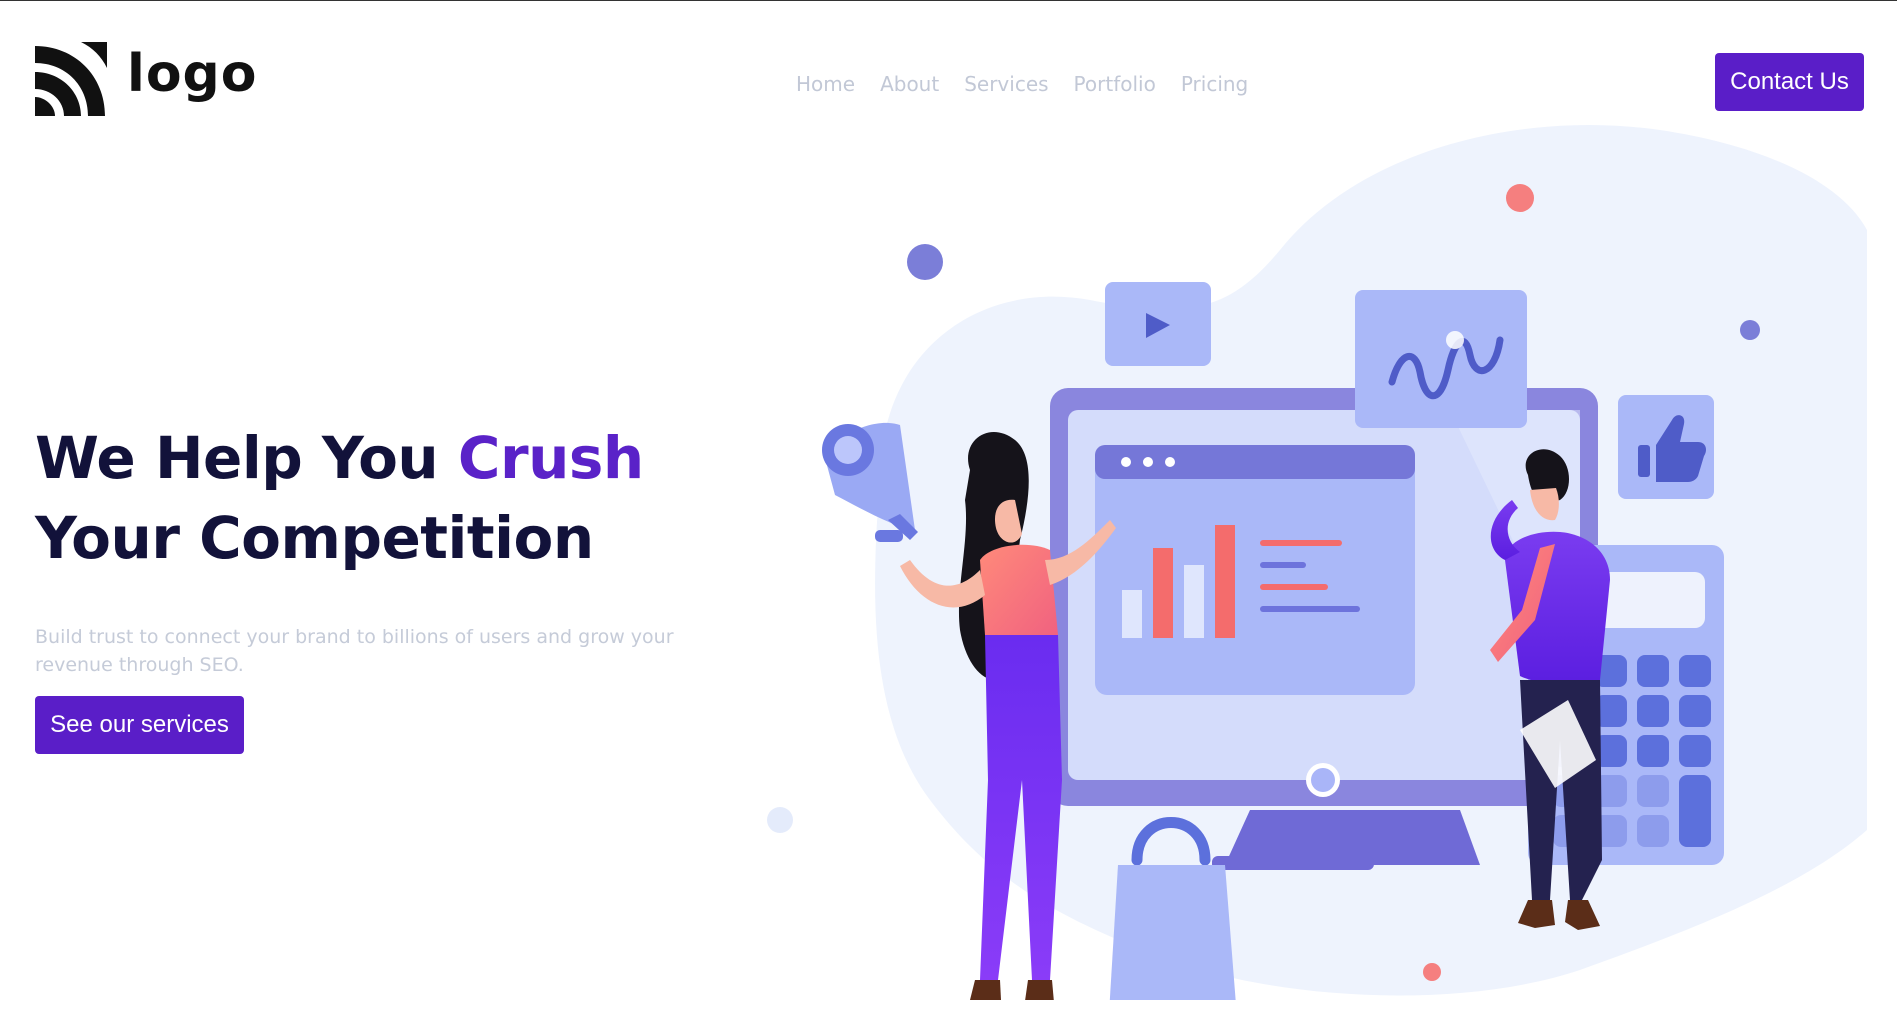 This screenshot has width=1897, height=1020. Describe the element at coordinates (909, 84) in the screenshot. I see `nav-about: About` at that location.